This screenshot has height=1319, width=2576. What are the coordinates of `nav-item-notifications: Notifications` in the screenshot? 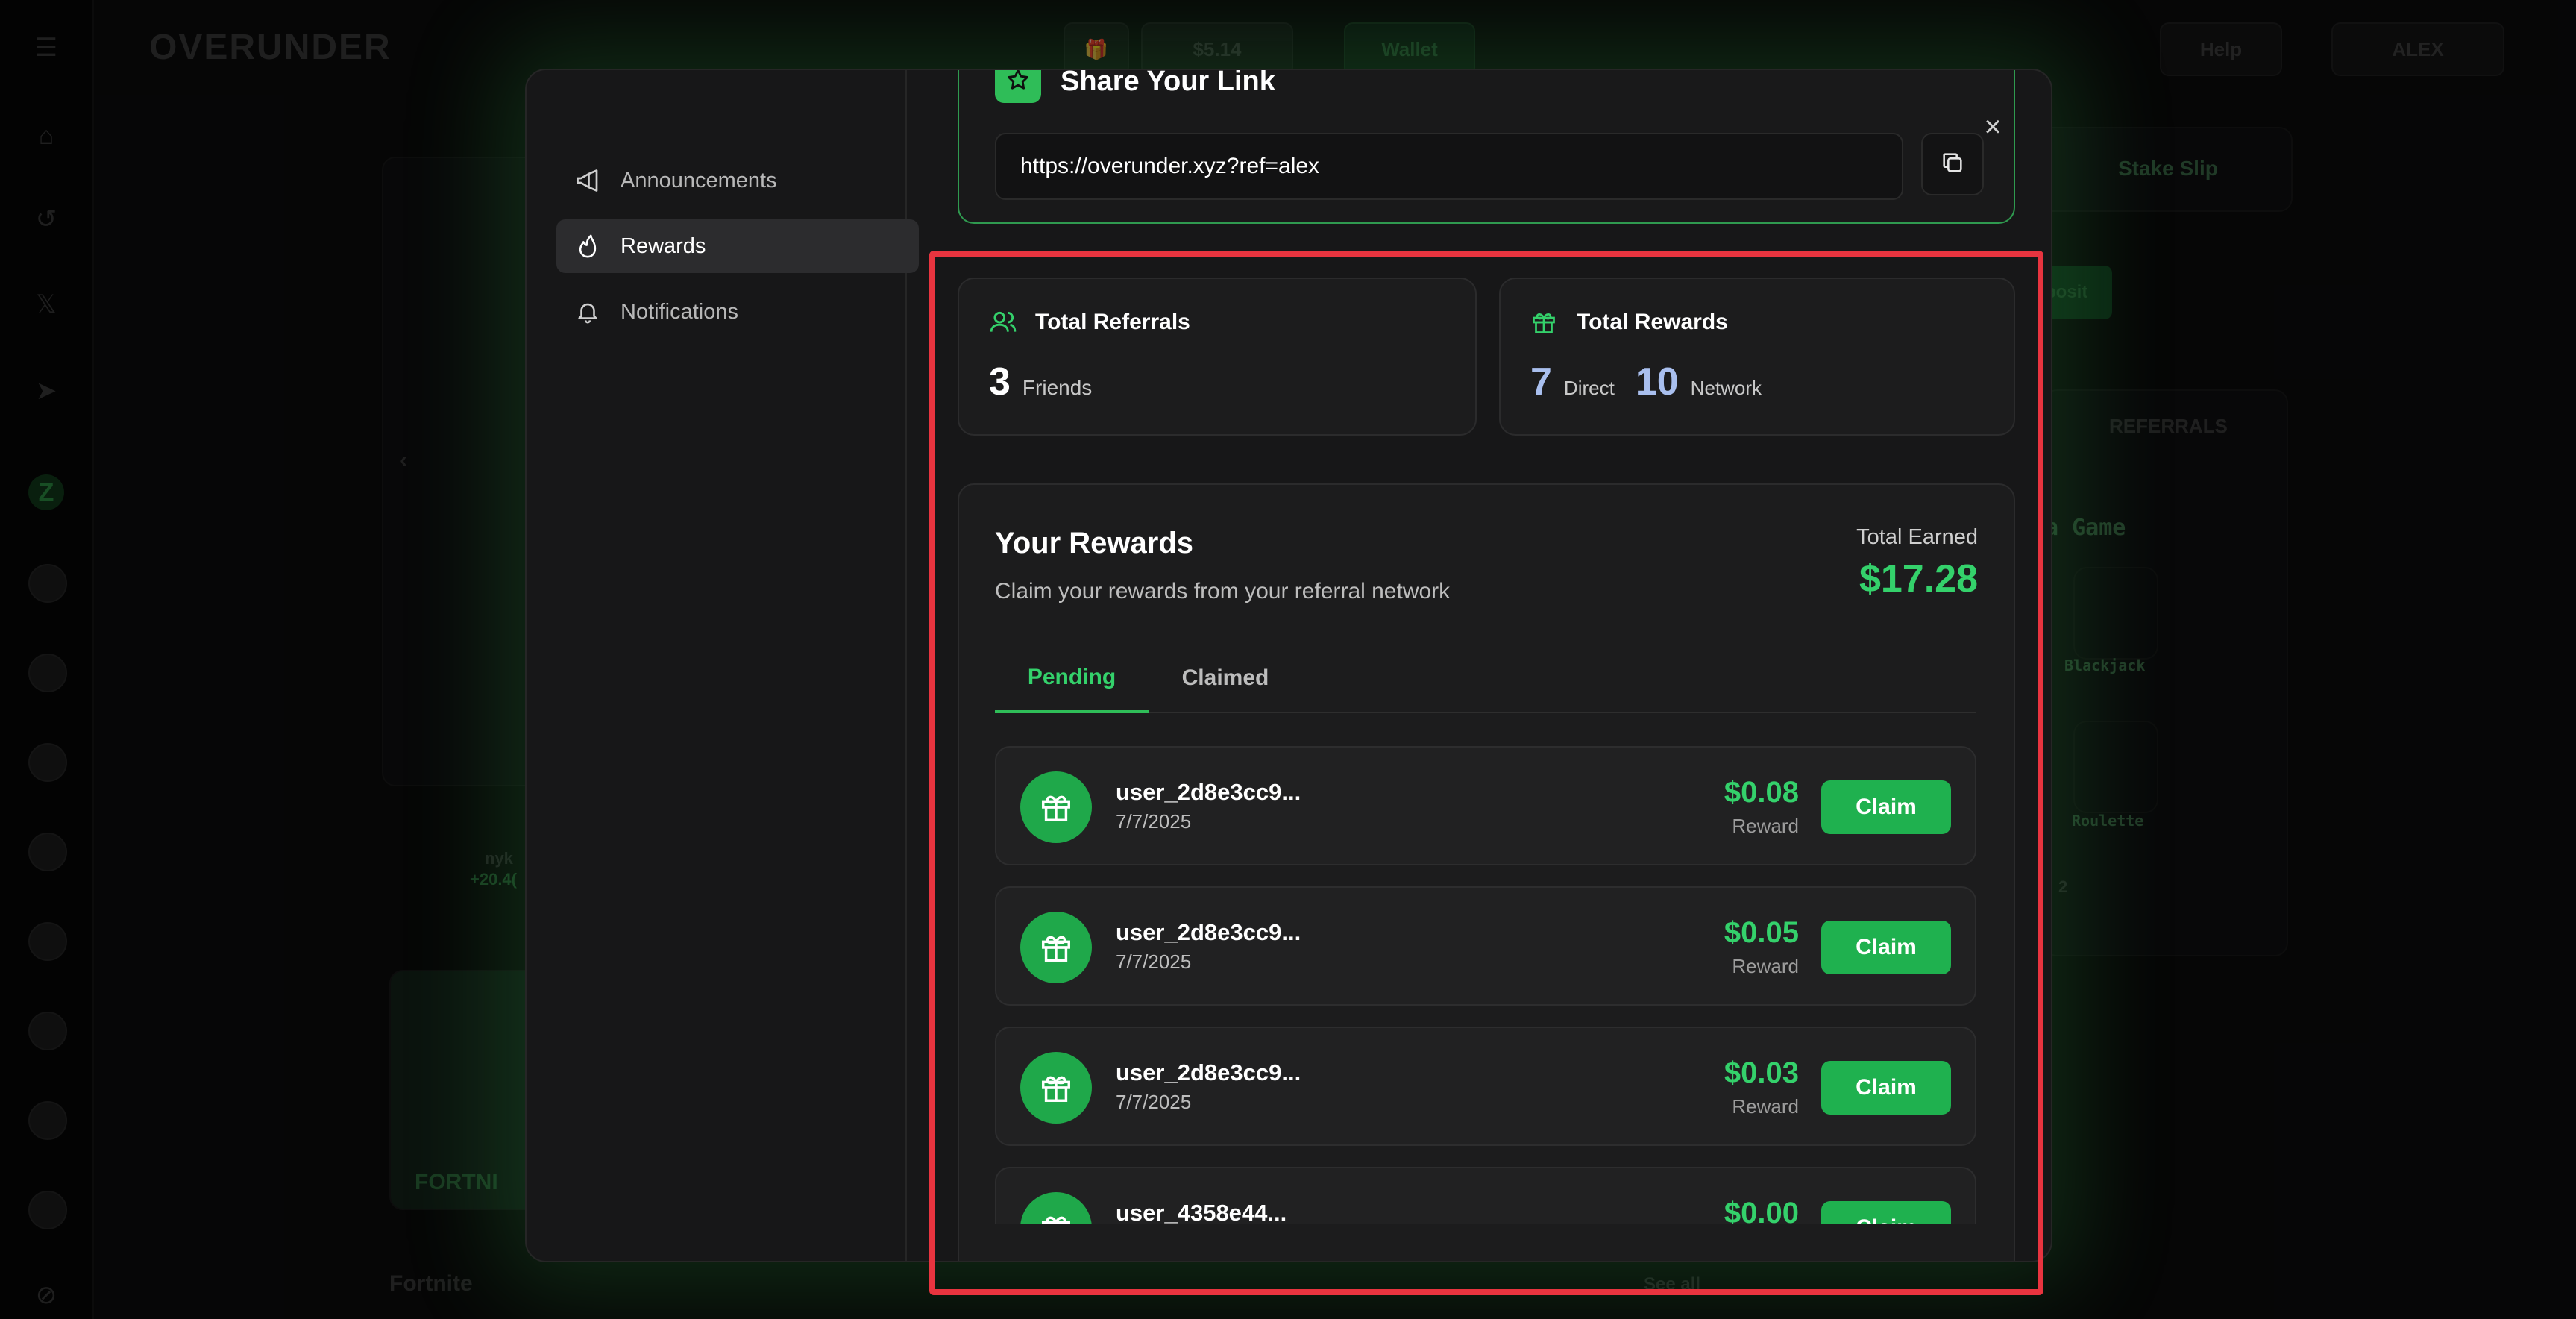 It's located at (738, 312).